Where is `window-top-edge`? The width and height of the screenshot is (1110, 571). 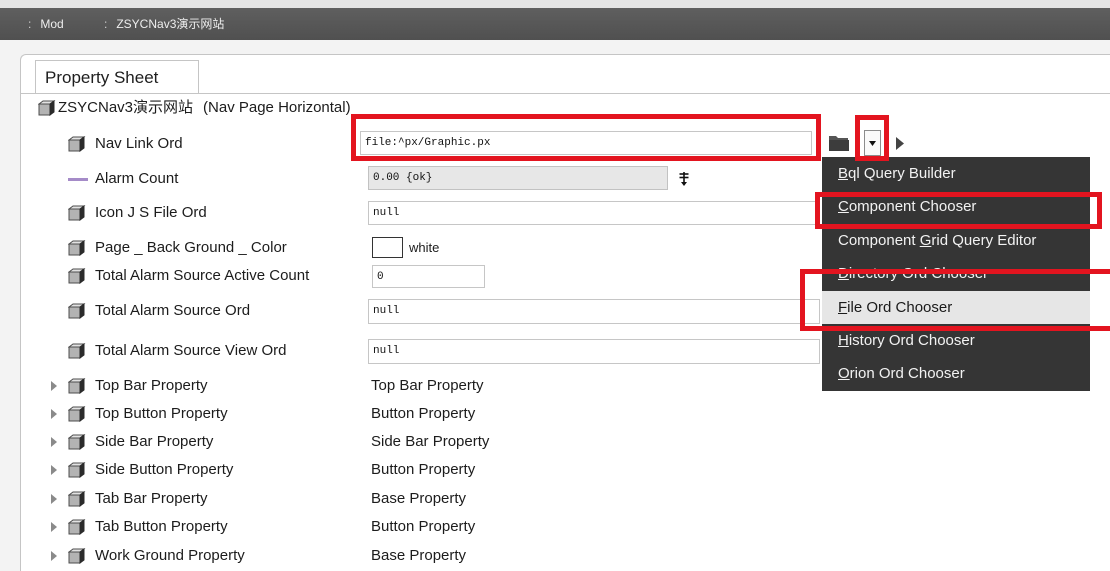
window-top-edge is located at coordinates (555, 4).